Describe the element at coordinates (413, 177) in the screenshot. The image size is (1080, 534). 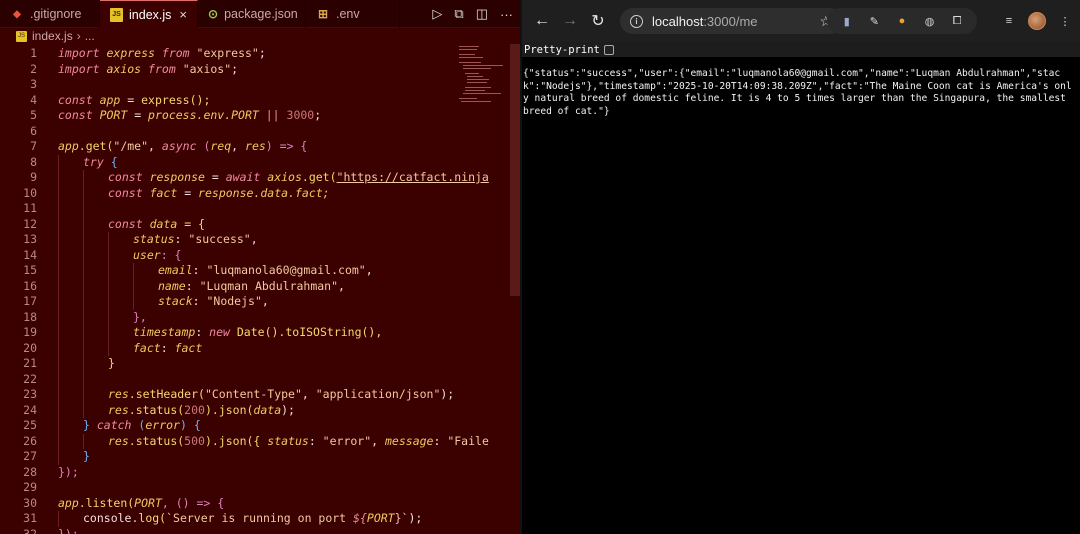
I see `url-string: "https://catfact.ninja` at that location.